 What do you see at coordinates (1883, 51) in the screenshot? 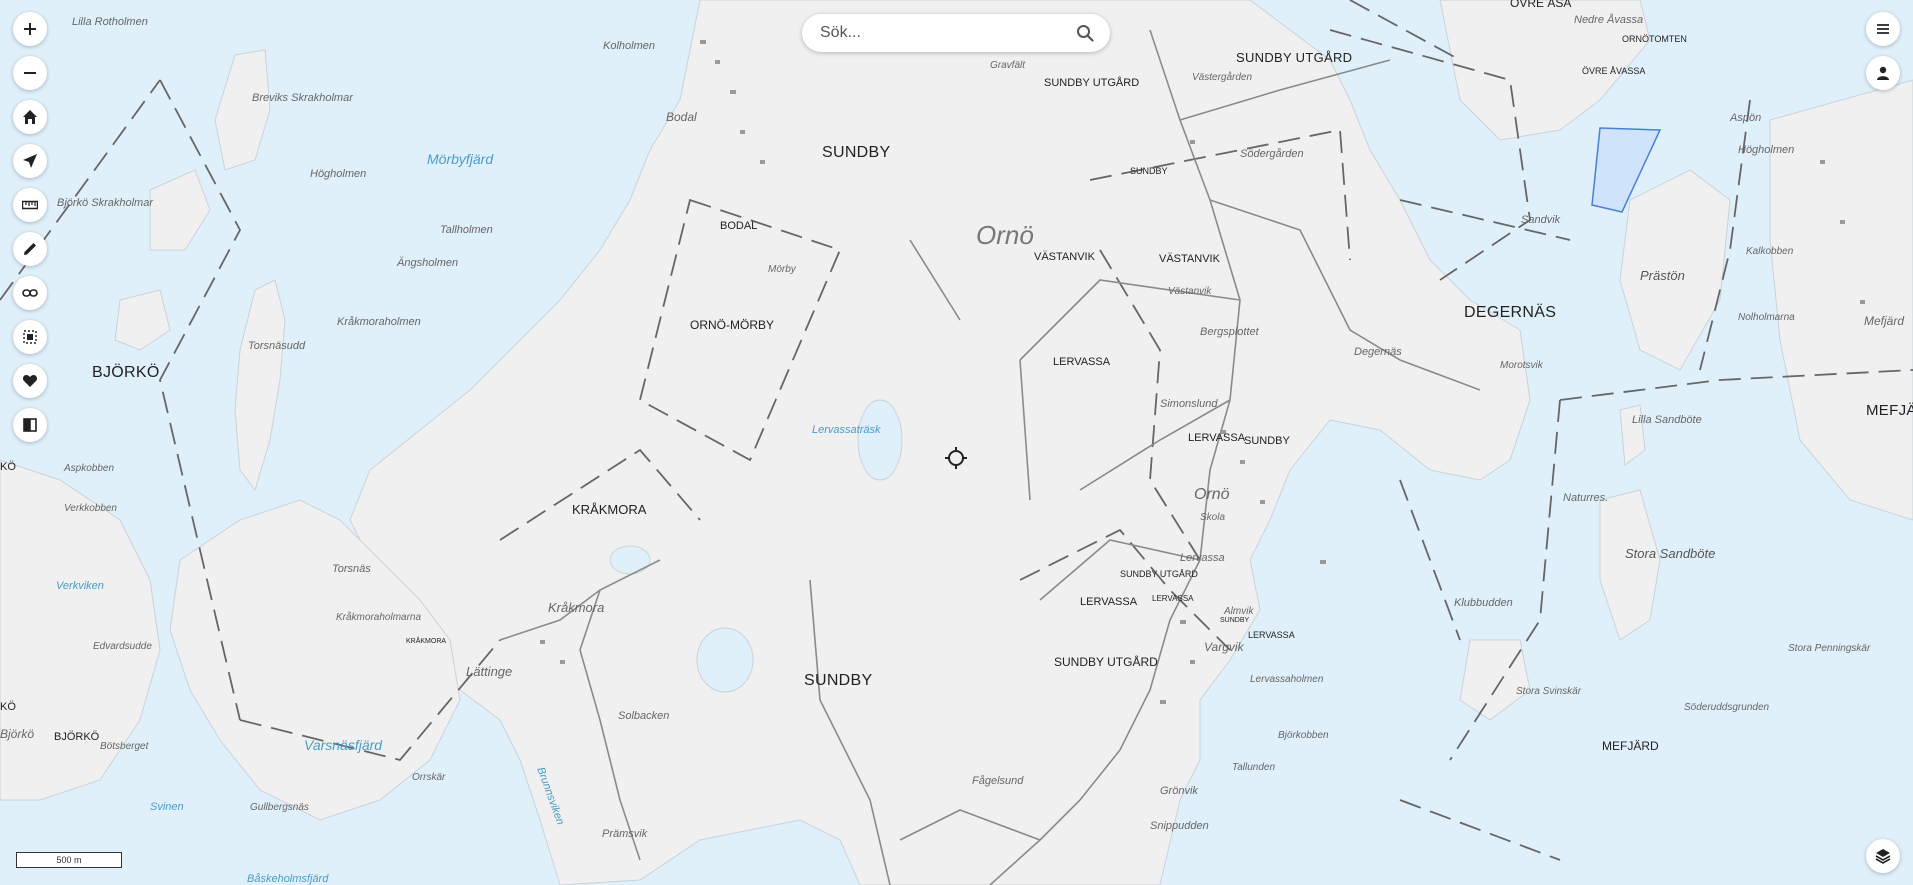
I see `account-toolbar` at bounding box center [1883, 51].